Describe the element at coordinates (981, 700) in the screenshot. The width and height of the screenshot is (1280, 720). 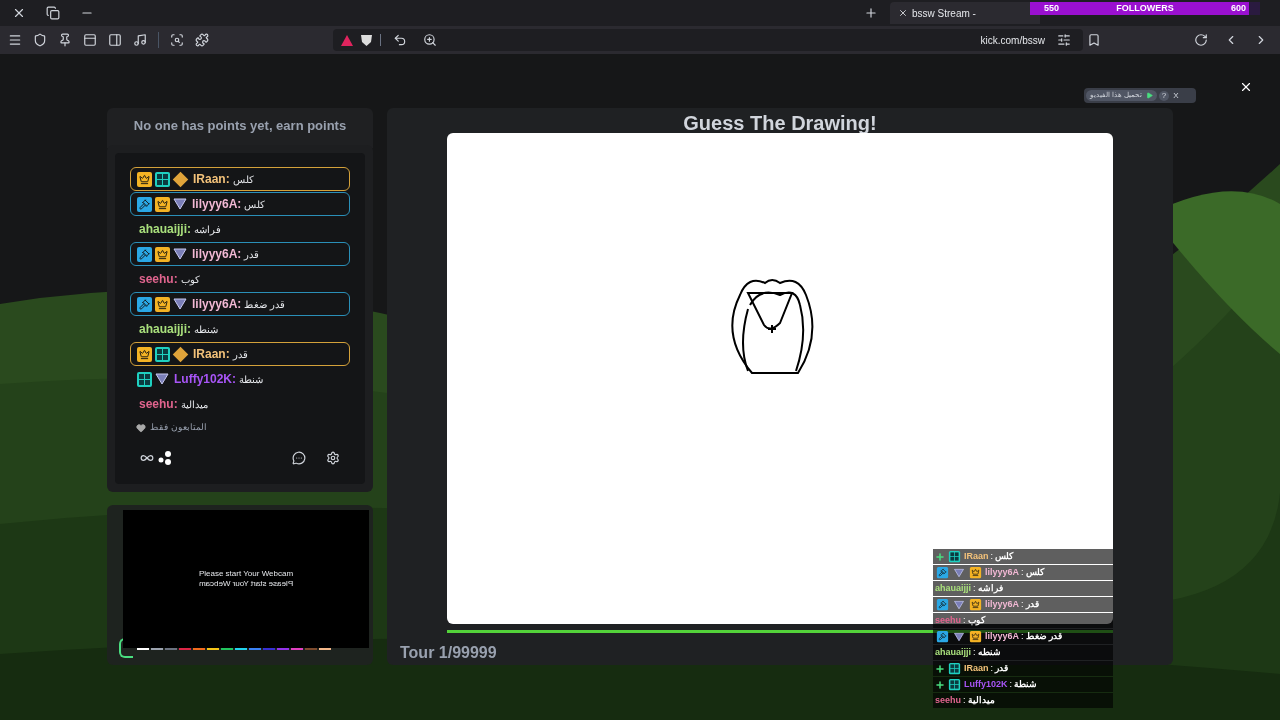
I see `overlay-message: ميدالية` at that location.